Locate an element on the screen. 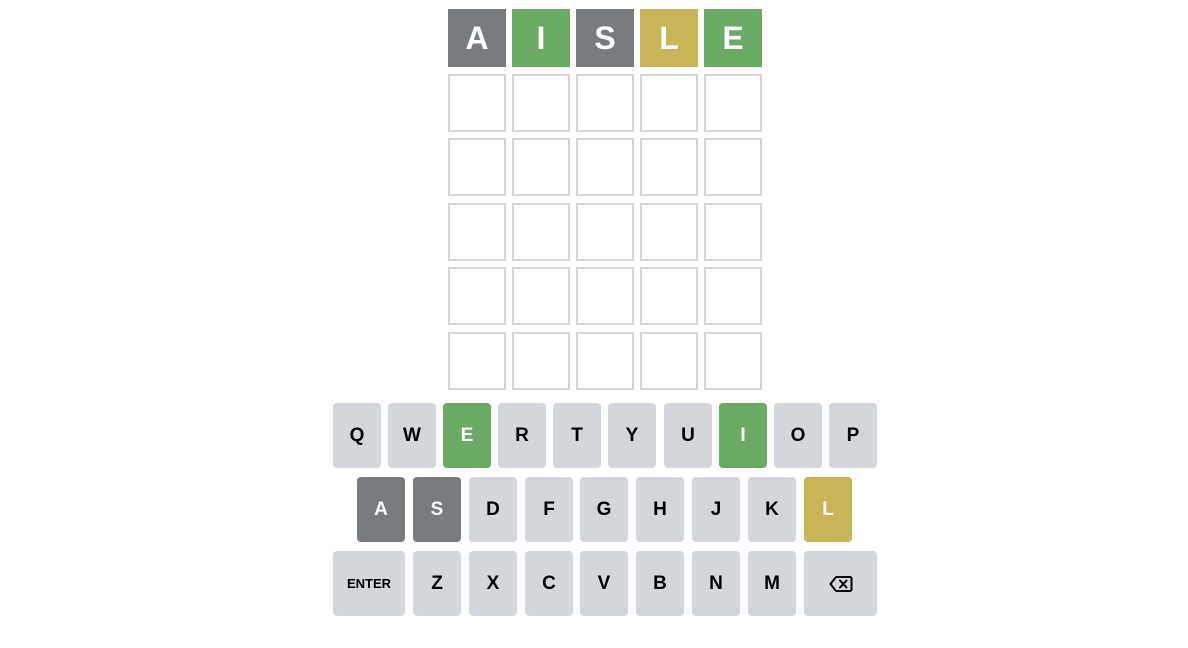 This screenshot has height=648, width=1188. key-d: D is located at coordinates (493, 509).